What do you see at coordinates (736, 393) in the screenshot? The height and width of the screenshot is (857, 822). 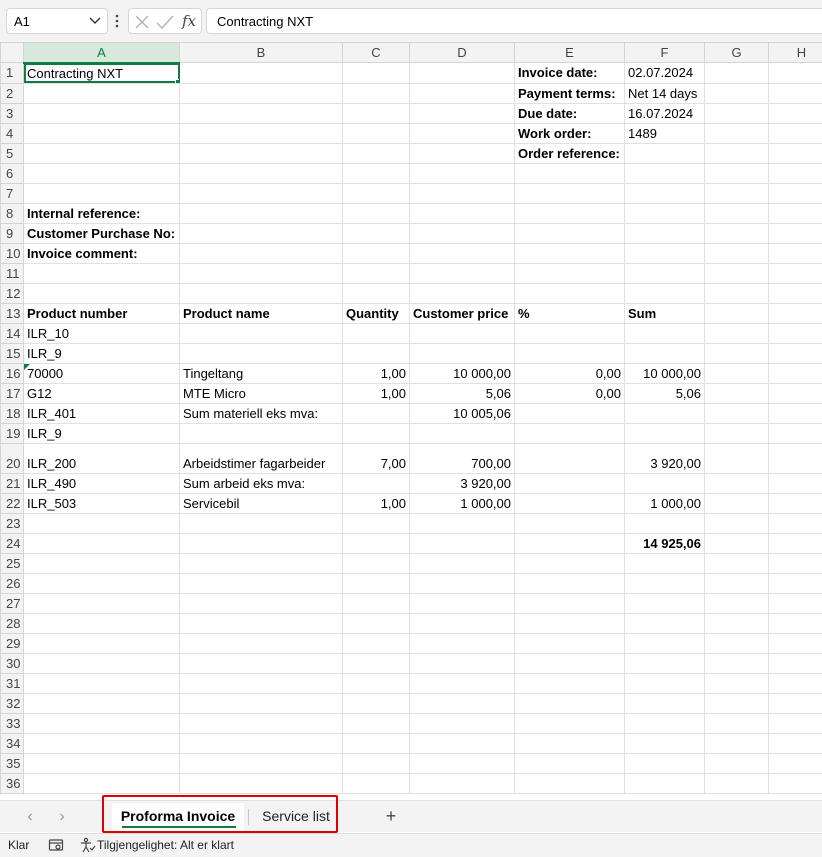 I see `cell-g17` at bounding box center [736, 393].